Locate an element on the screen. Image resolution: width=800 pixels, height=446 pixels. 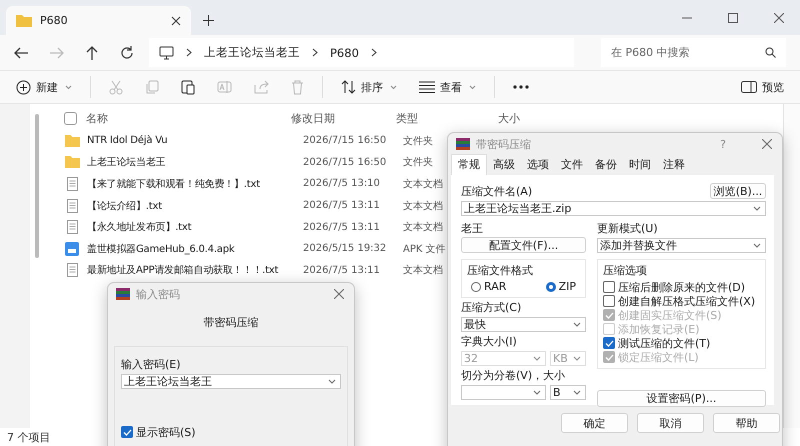
refresh-icon is located at coordinates (126, 52).